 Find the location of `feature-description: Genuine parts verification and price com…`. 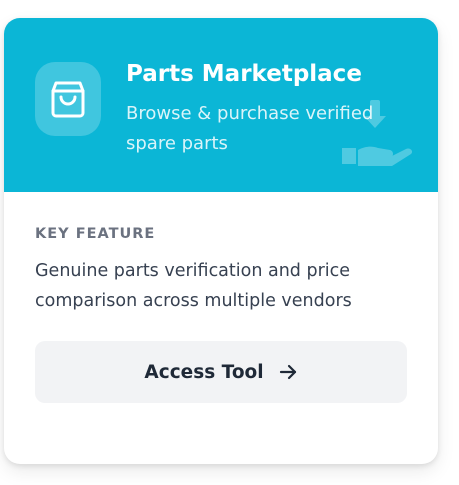

feature-description: Genuine parts verification and price com… is located at coordinates (193, 286).